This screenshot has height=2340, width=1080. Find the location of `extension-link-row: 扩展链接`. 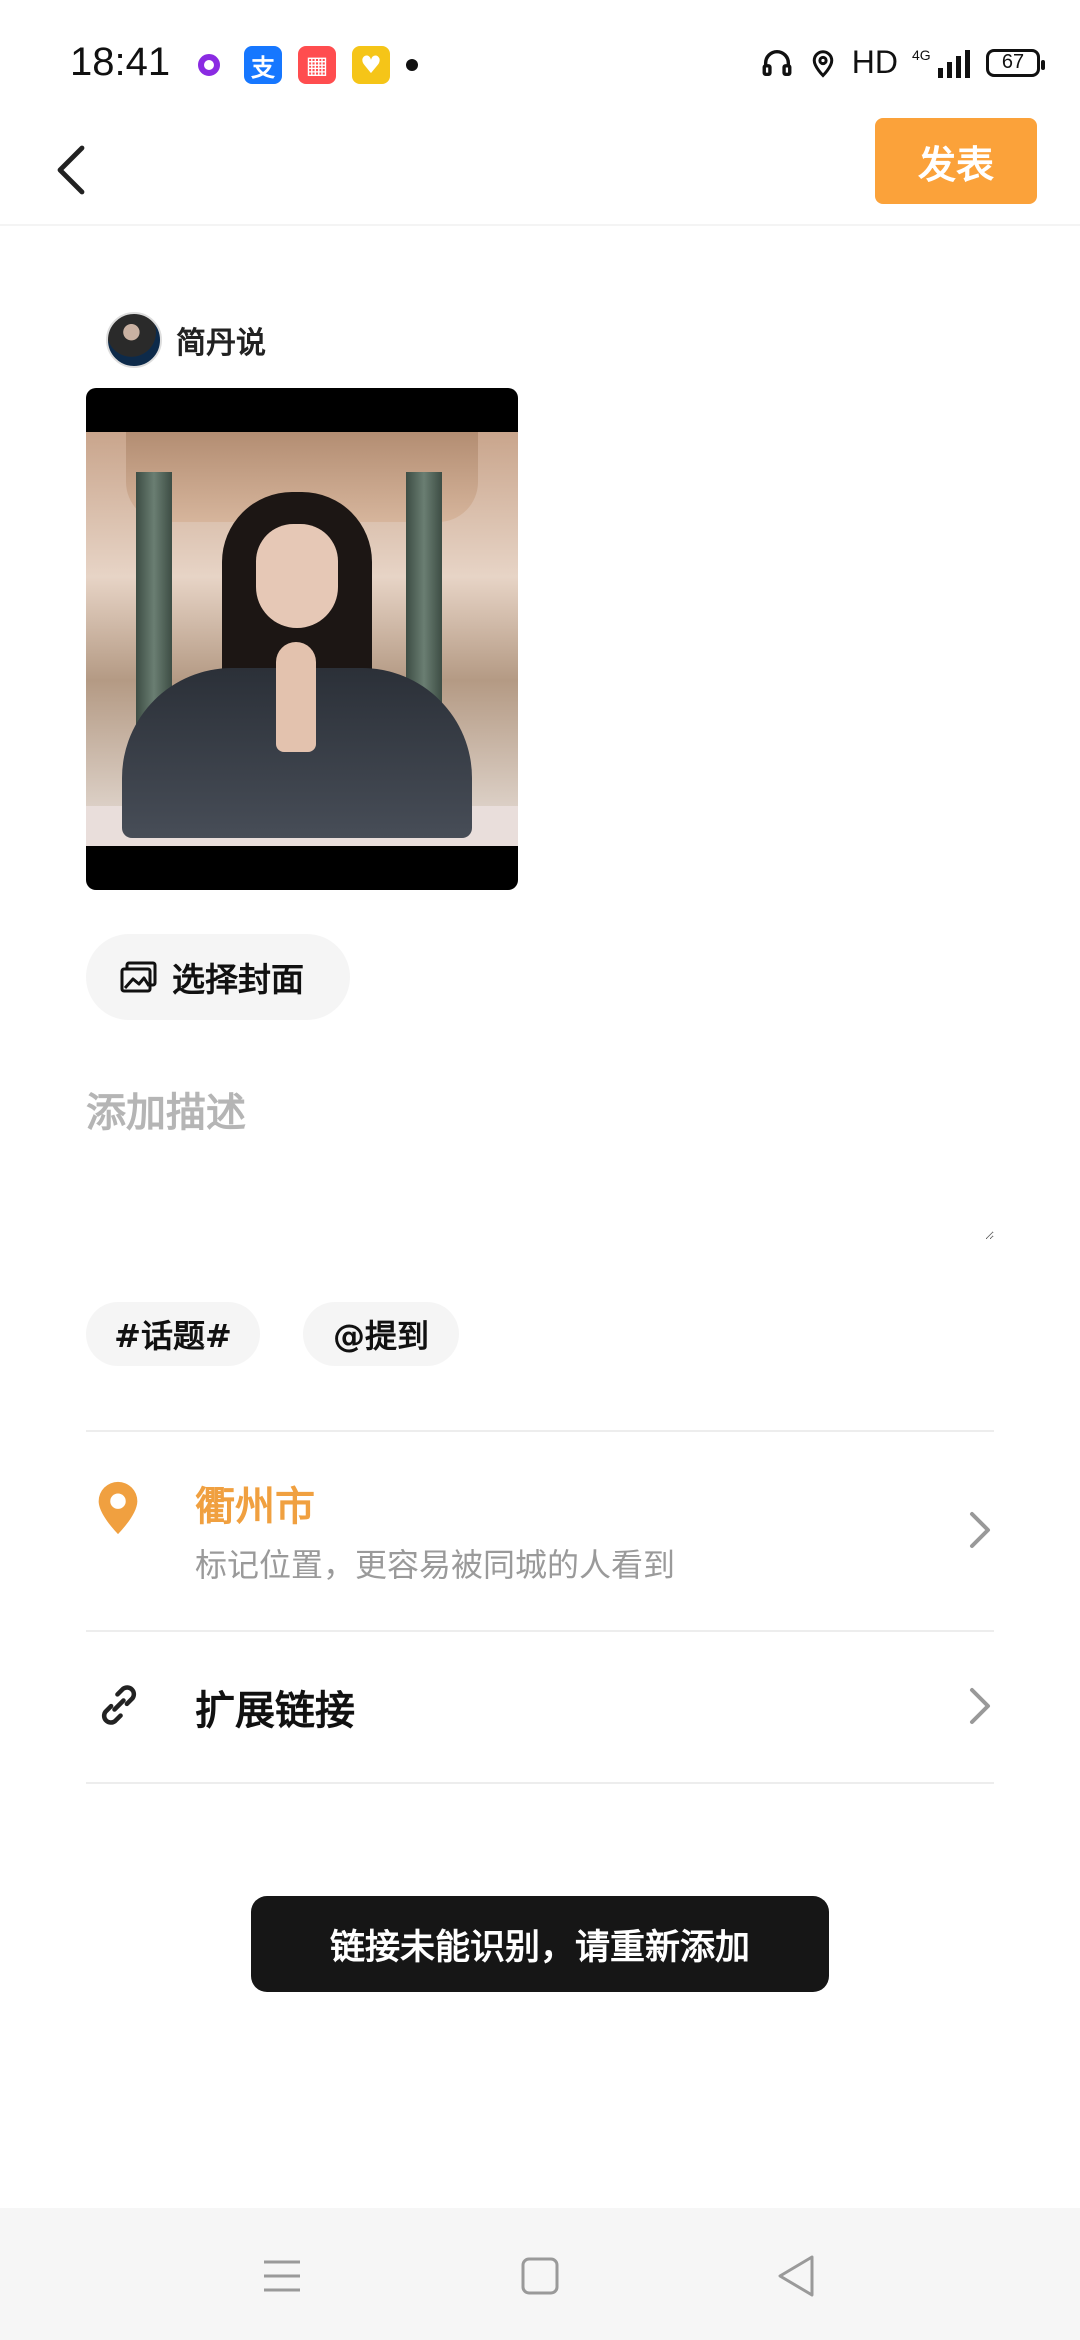

extension-link-row: 扩展链接 is located at coordinates (540, 1707).